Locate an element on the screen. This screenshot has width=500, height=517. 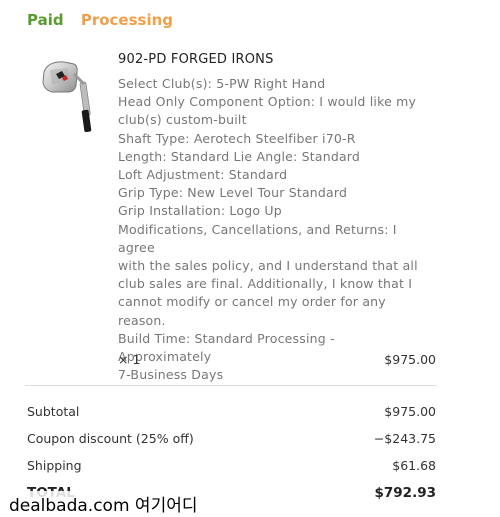
item-option-line: 7-Business Days is located at coordinates (171, 375).